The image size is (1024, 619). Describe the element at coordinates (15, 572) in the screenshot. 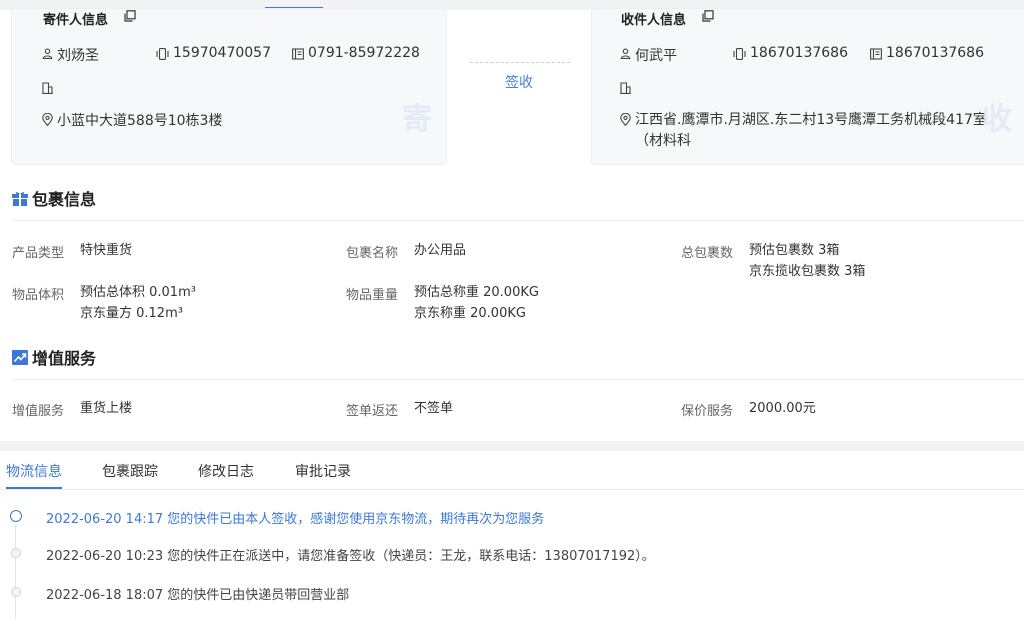

I see `timeline-line` at that location.